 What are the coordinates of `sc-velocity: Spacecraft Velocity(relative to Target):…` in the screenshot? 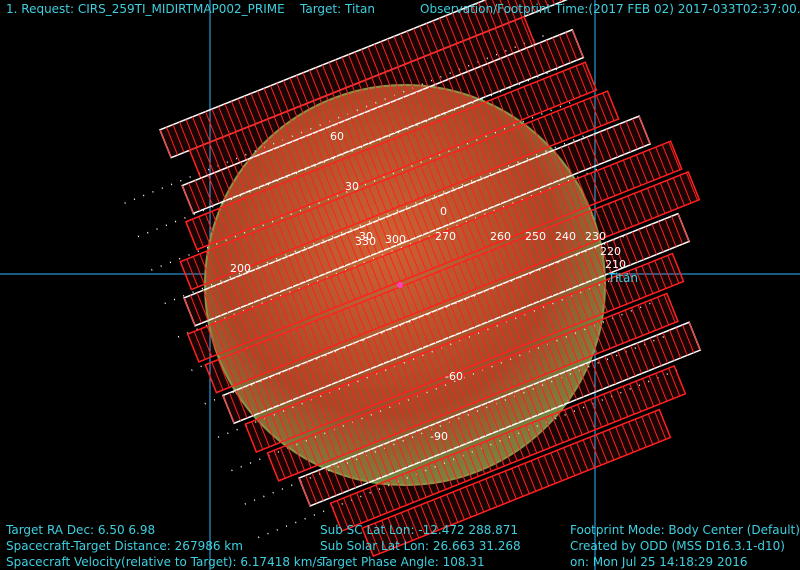 It's located at (164, 562).